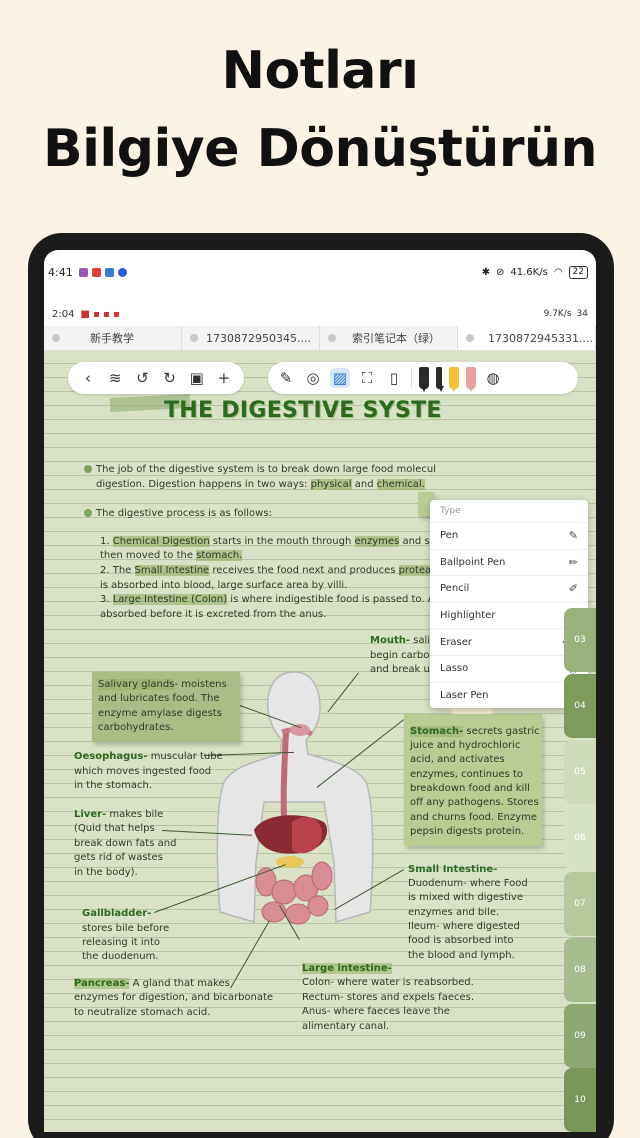  I want to click on stomach-line: and churns food. Enzyme, so click(474, 817).